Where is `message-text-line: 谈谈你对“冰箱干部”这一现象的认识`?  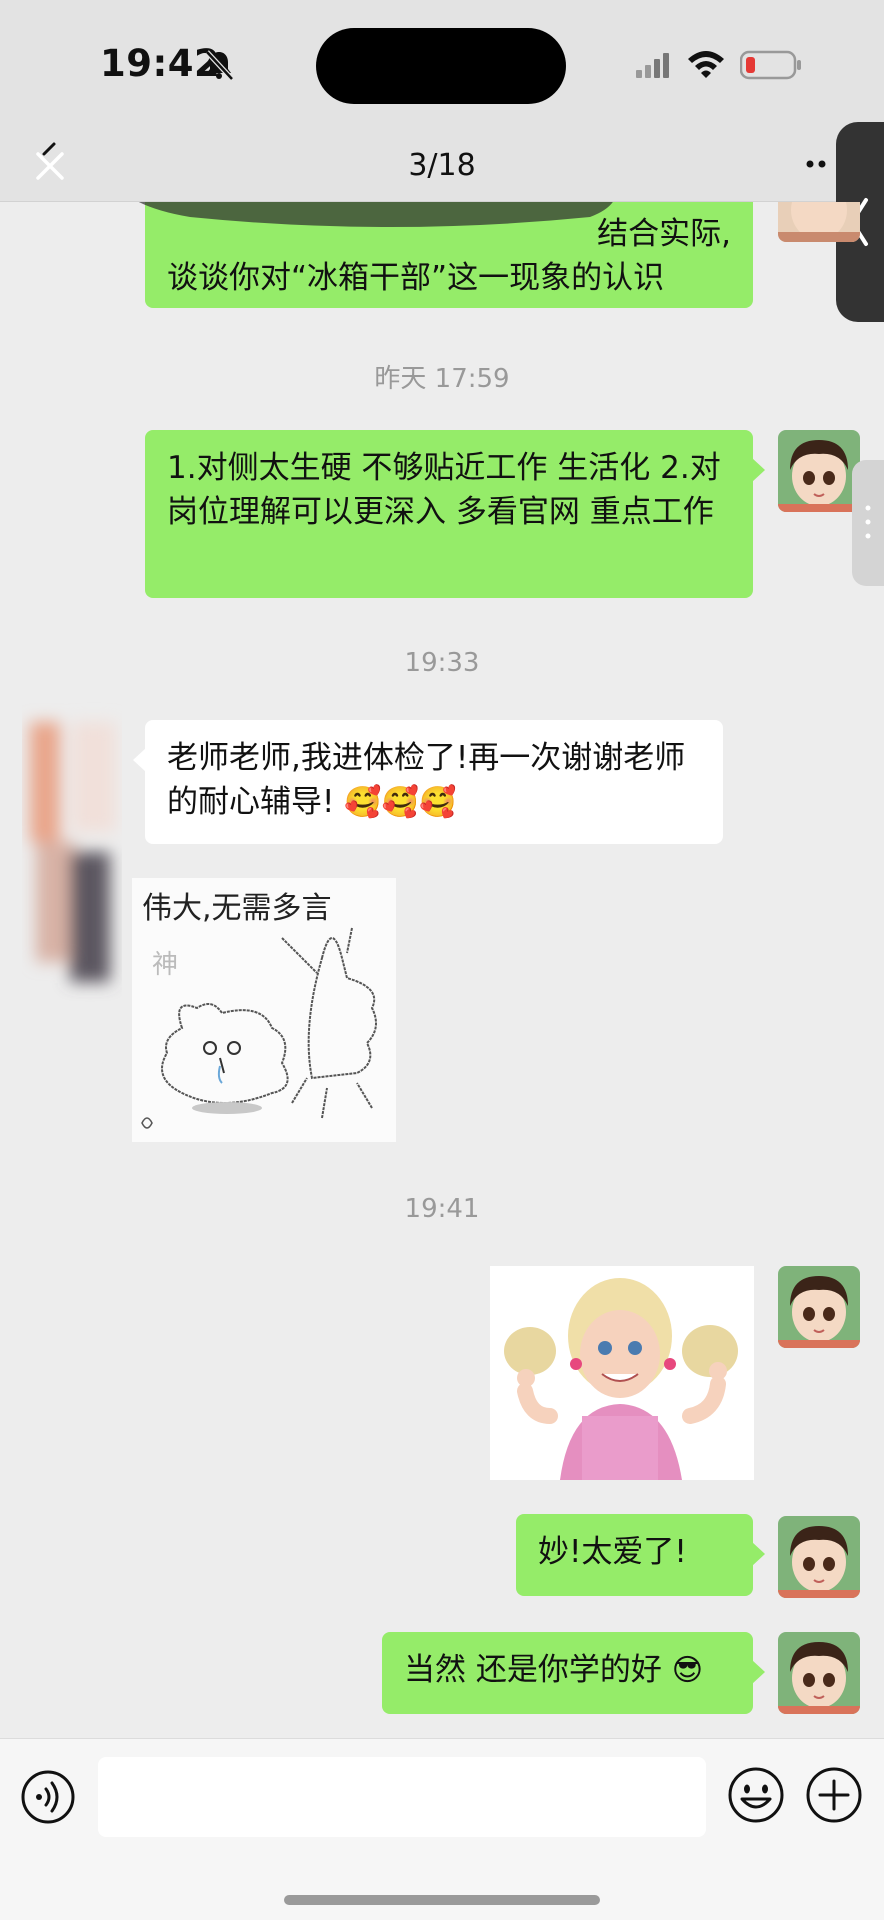 message-text-line: 谈谈你对“冰箱干部”这一现象的认识 is located at coordinates (416, 278).